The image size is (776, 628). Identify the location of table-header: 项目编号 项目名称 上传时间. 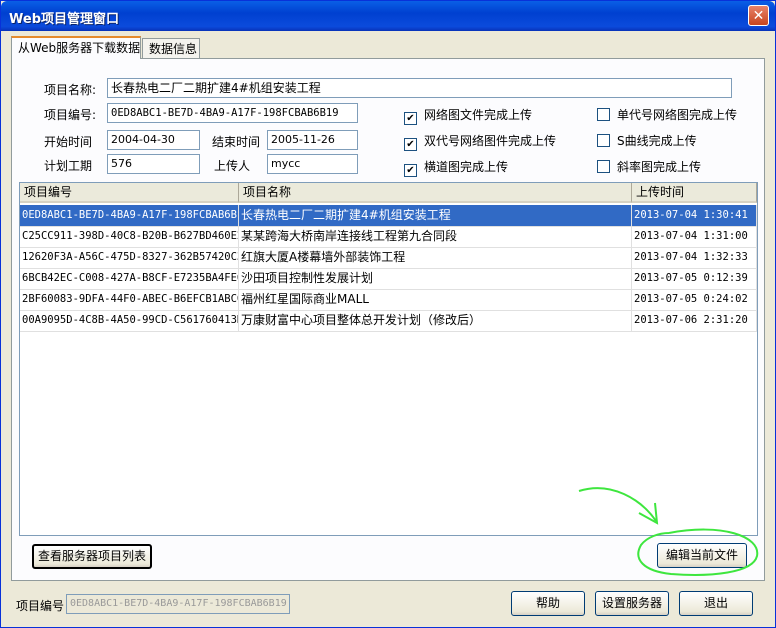
(388, 193).